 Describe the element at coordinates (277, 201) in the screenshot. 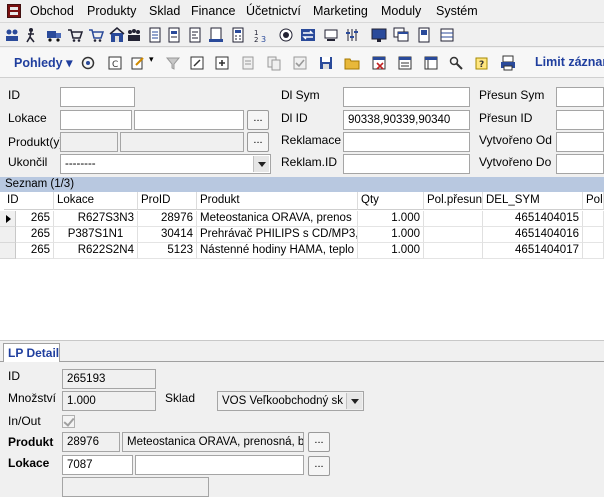

I see `column-header-produkt: Produkt` at that location.